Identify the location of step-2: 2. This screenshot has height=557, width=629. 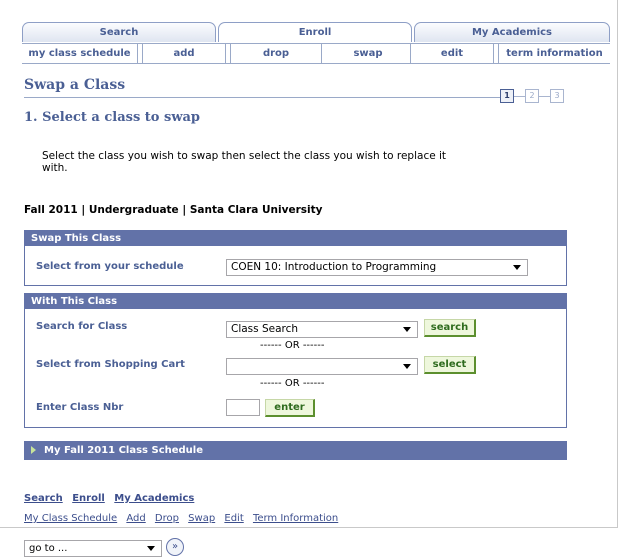
(532, 96).